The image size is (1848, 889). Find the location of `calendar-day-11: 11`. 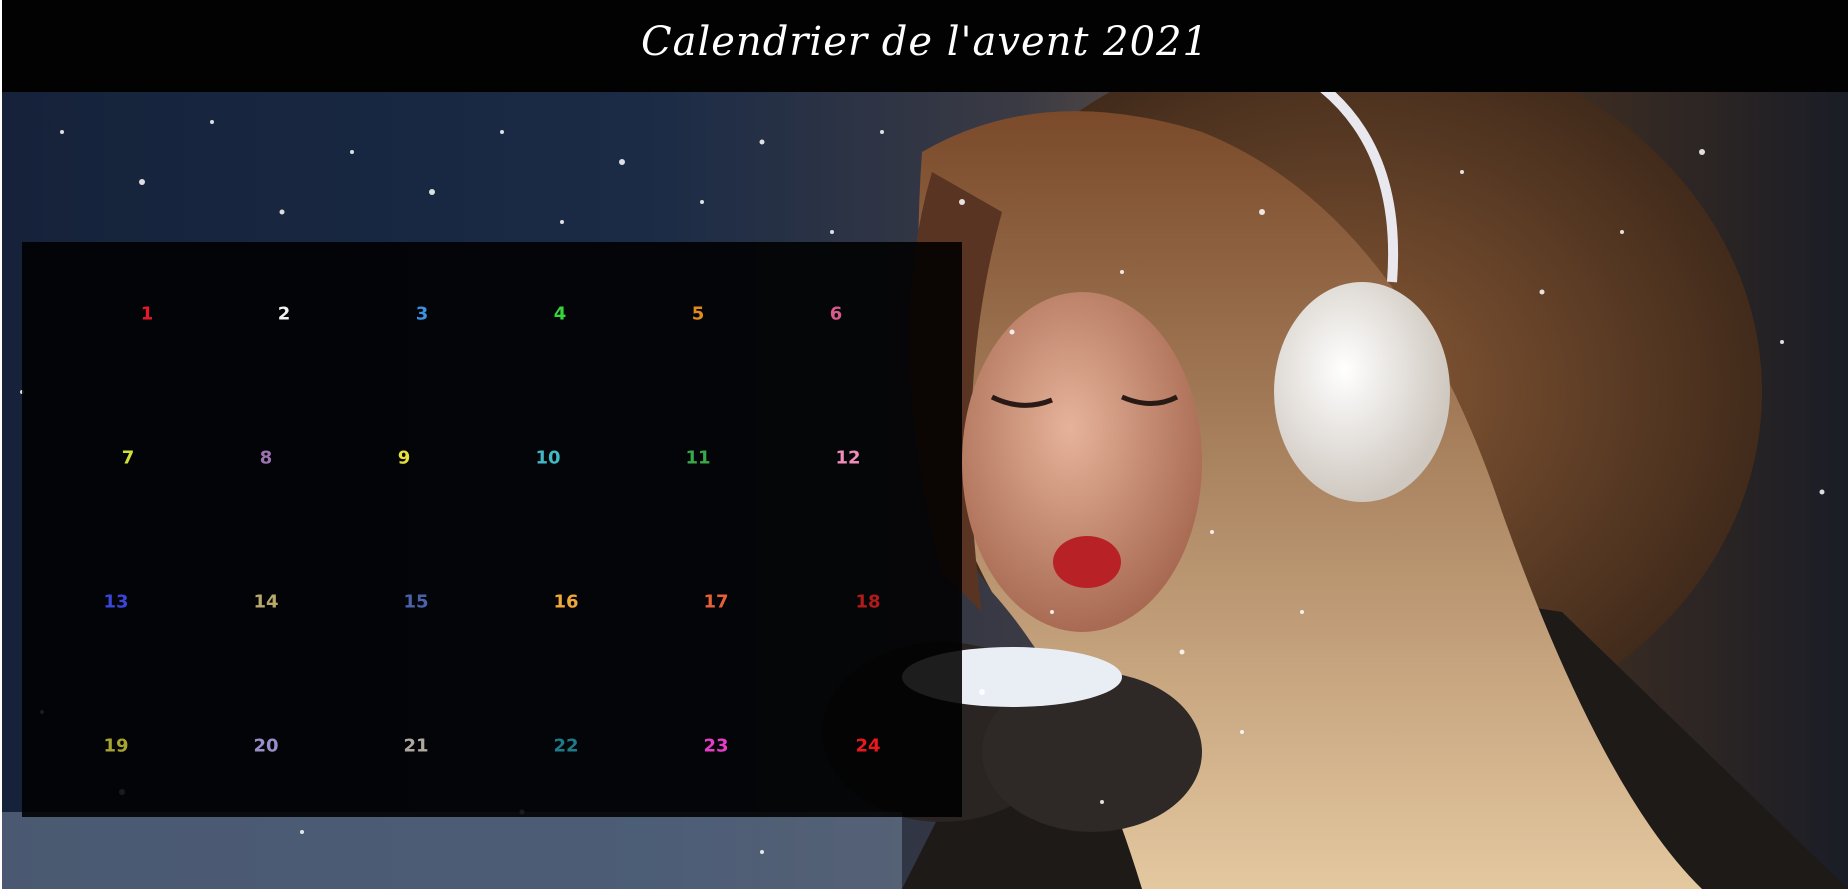

calendar-day-11: 11 is located at coordinates (697, 458).